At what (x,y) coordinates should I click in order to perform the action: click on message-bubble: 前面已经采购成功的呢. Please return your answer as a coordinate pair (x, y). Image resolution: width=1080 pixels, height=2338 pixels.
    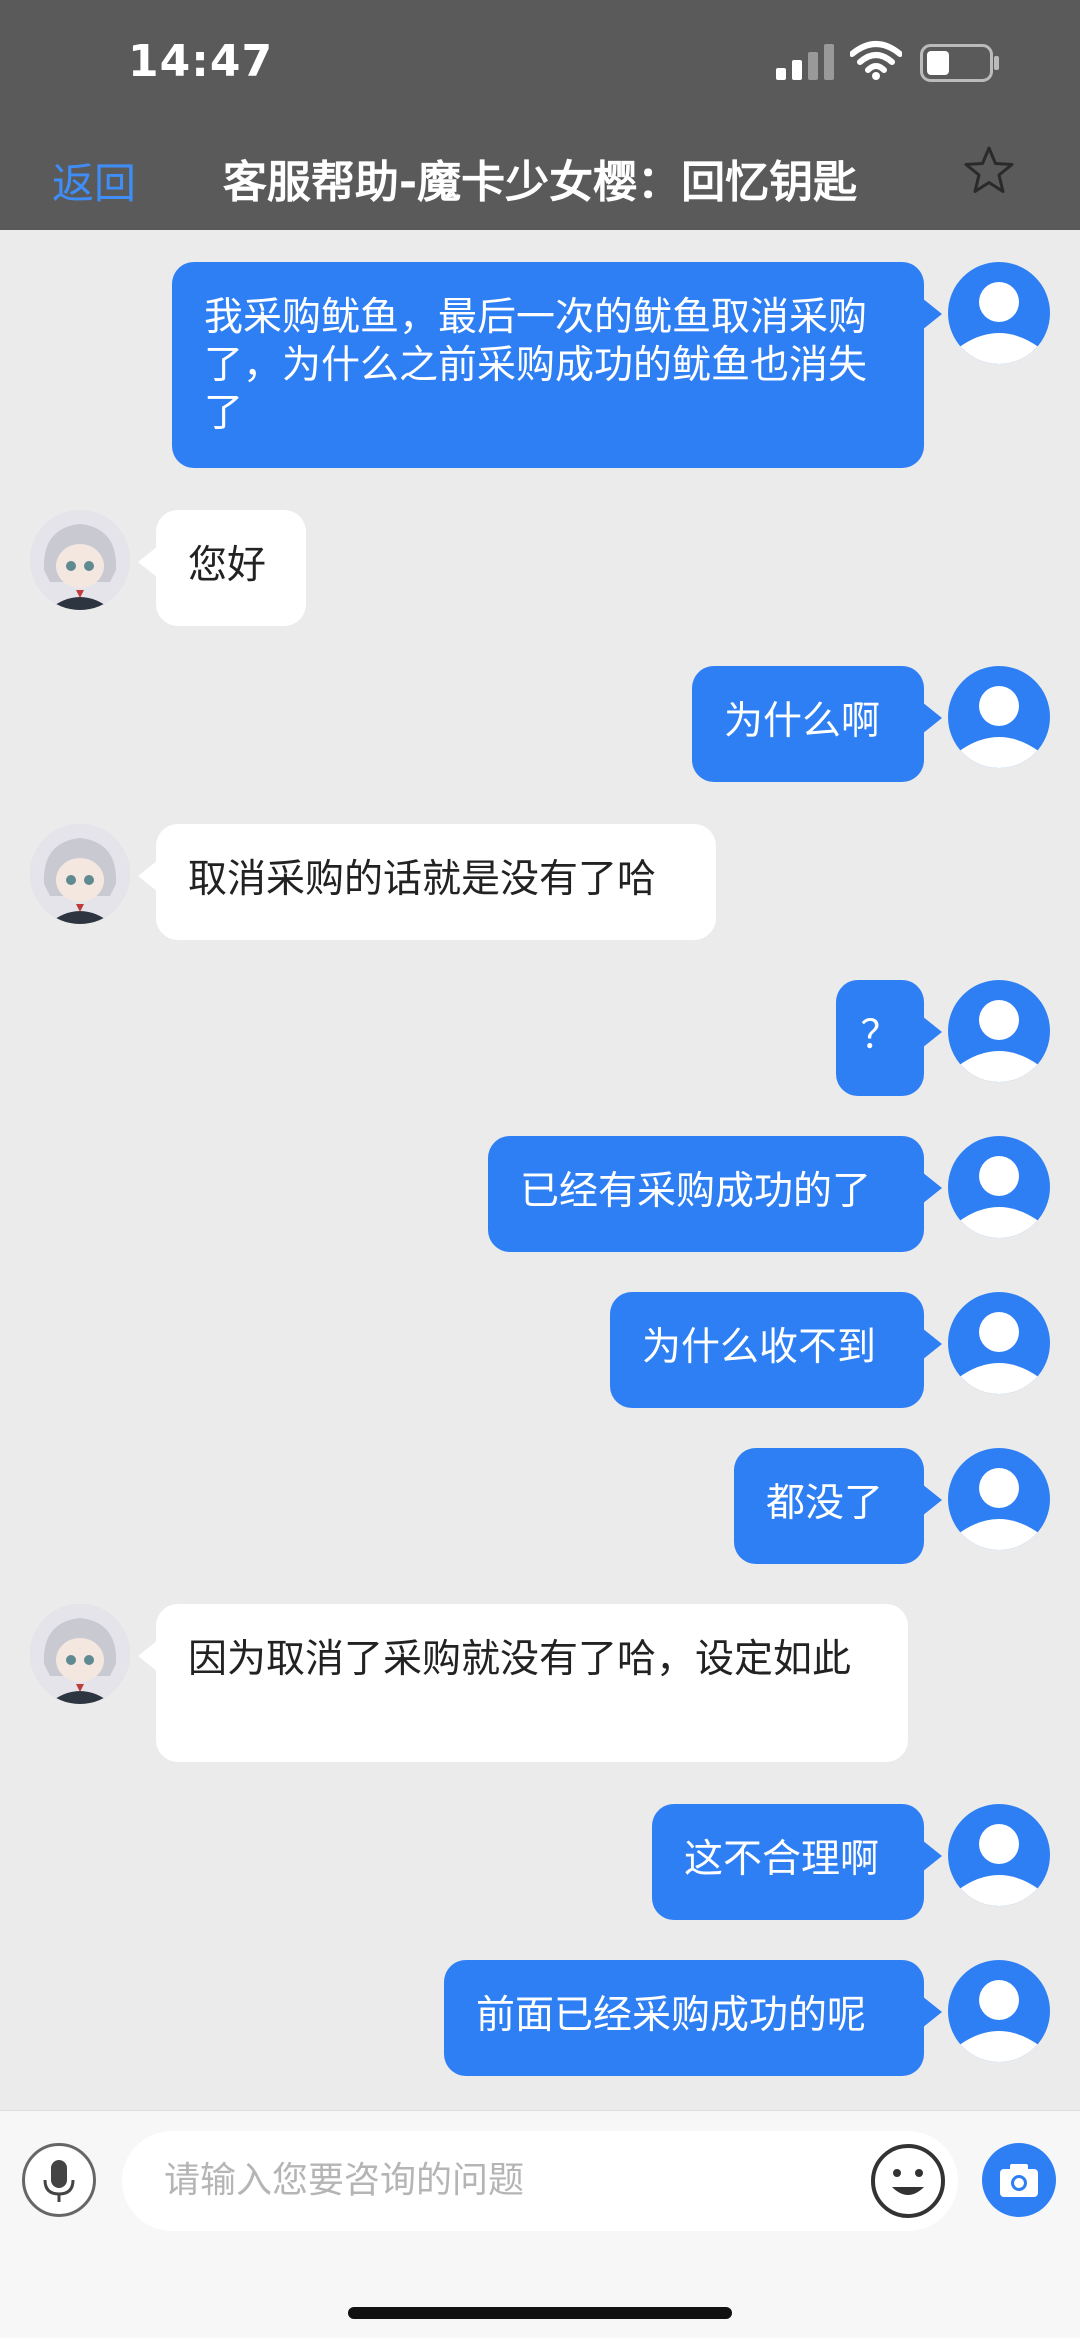
    Looking at the image, I should click on (693, 2018).